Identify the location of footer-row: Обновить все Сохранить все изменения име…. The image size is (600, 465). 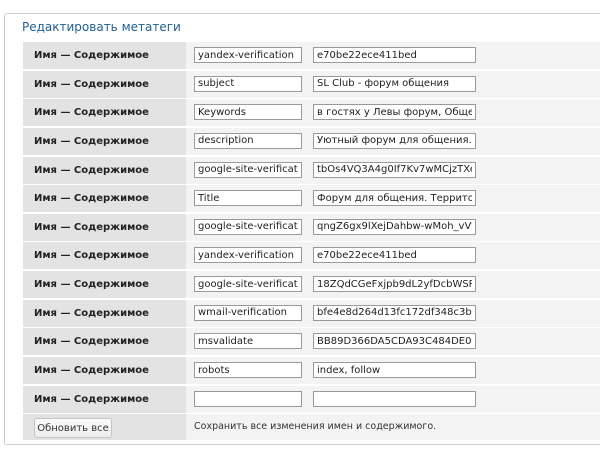
(311, 427).